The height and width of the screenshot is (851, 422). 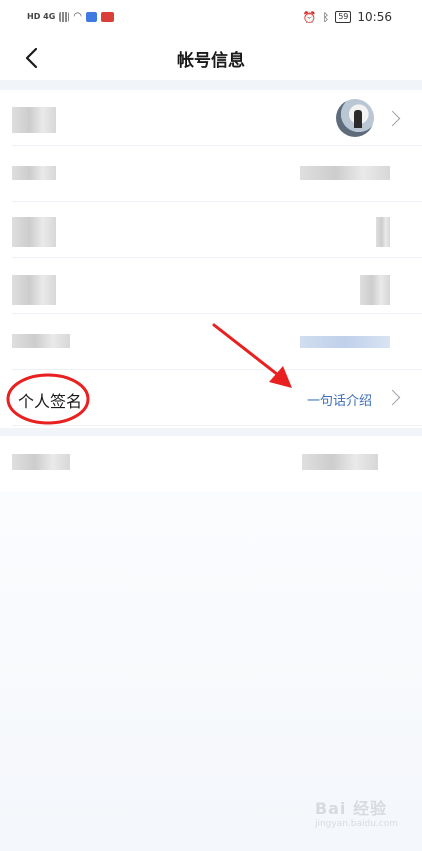 What do you see at coordinates (41, 16) in the screenshot?
I see `network-label: HD 4G` at bounding box center [41, 16].